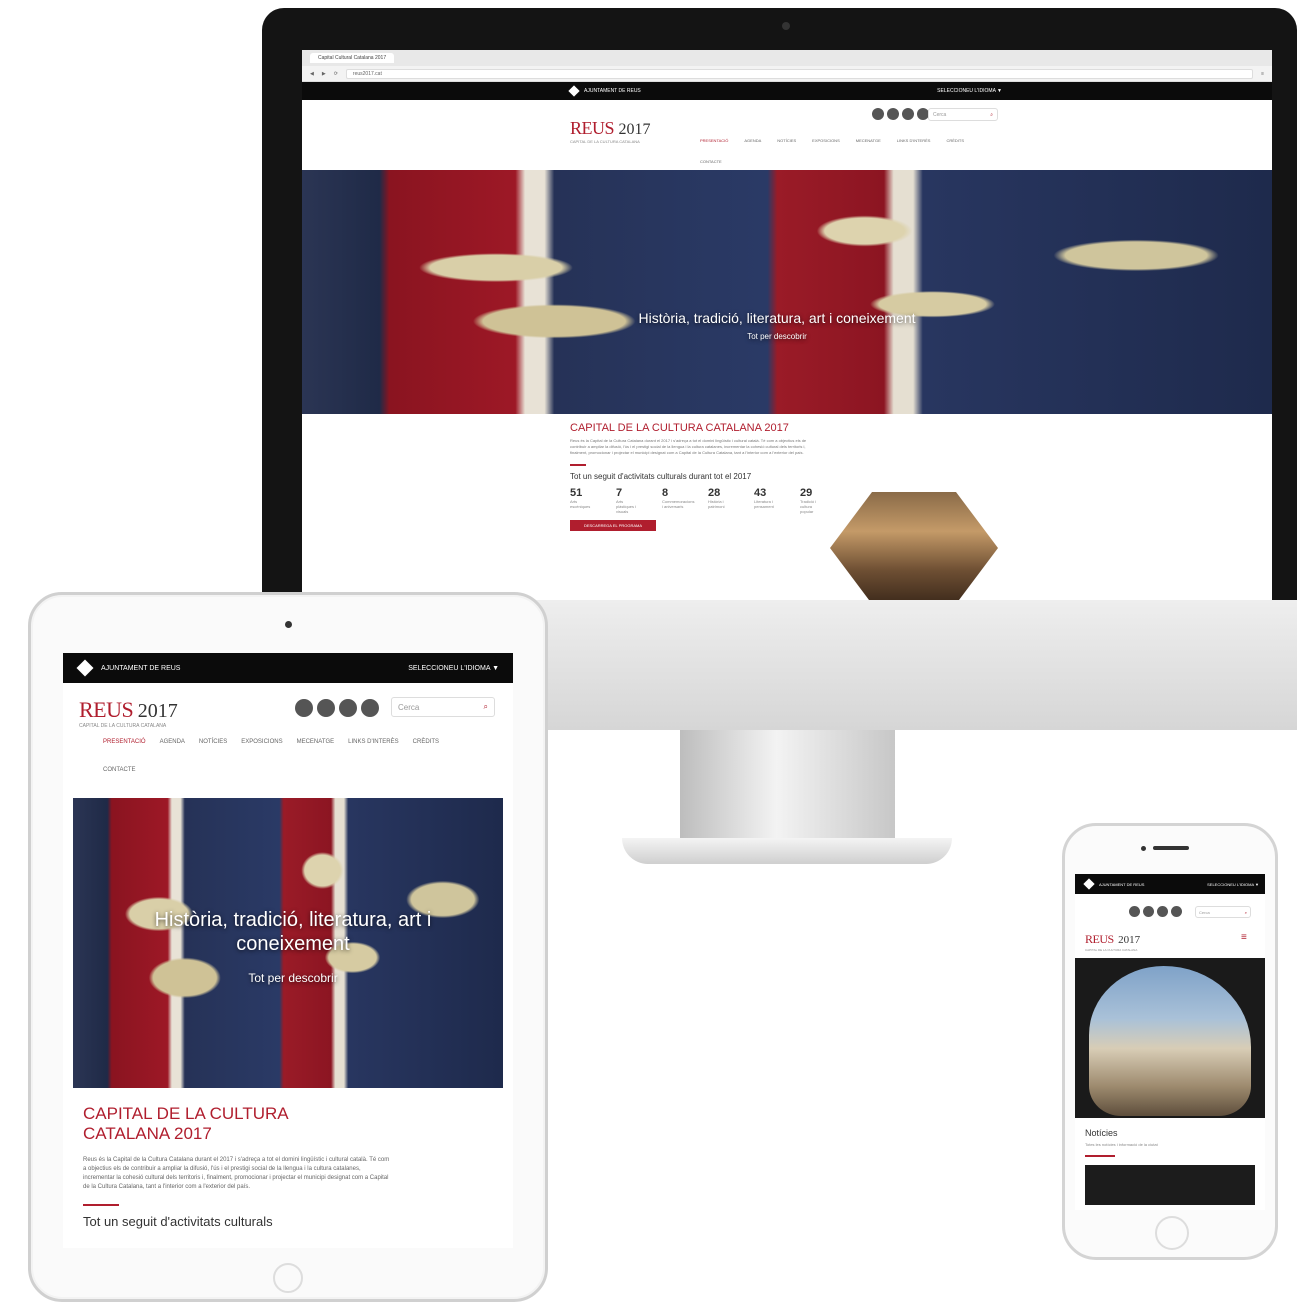 The height and width of the screenshot is (1304, 1297). What do you see at coordinates (787, 785) in the screenshot?
I see `imac-stand` at bounding box center [787, 785].